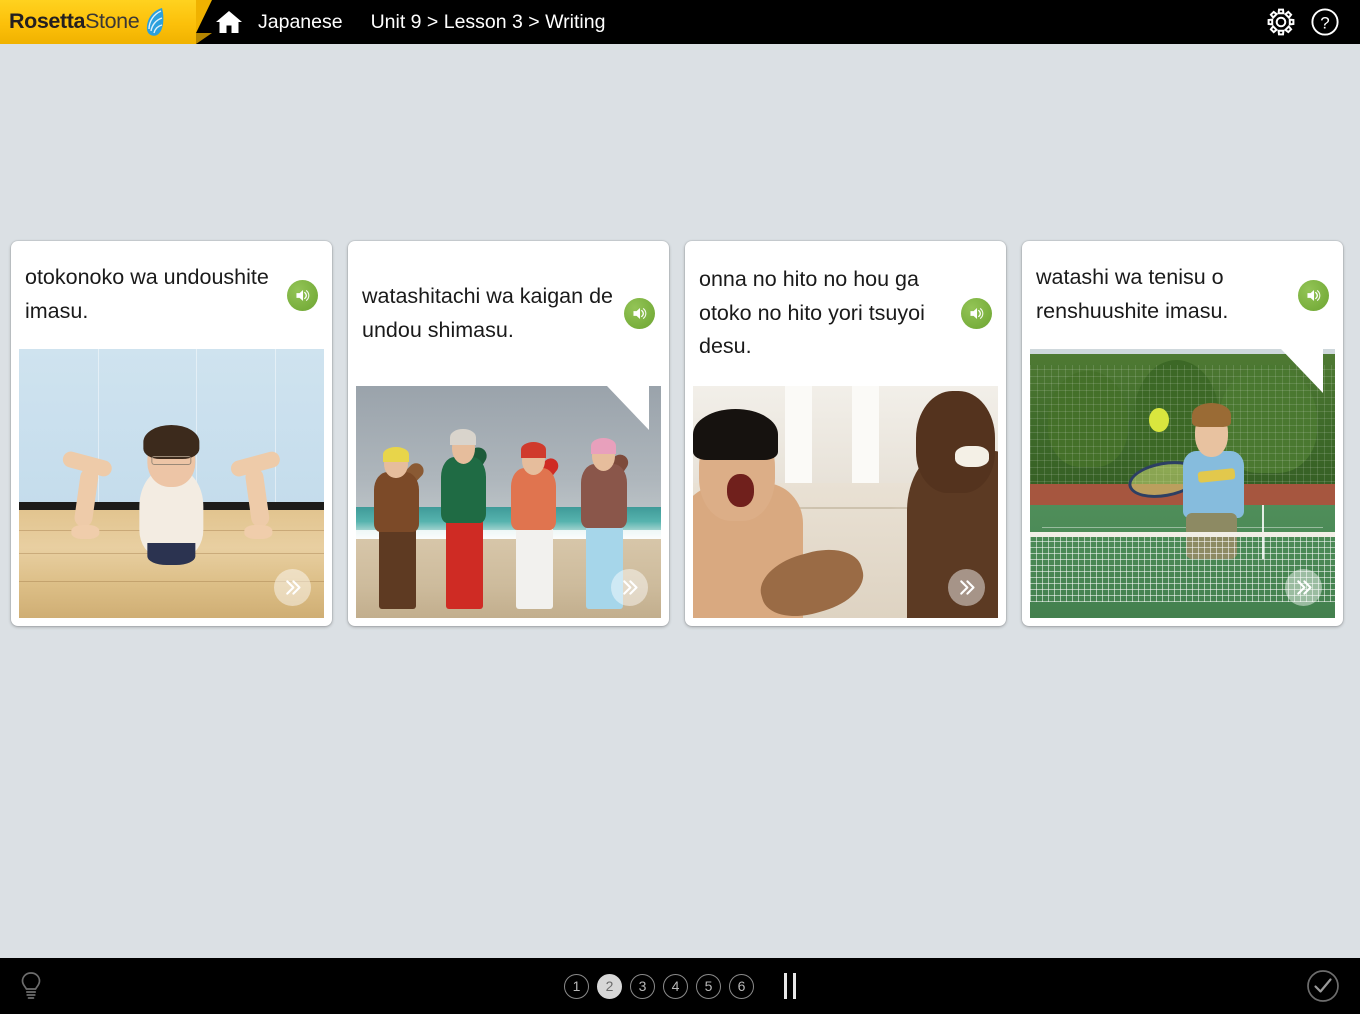 This screenshot has width=1360, height=1014. I want to click on top-bar-actions: ?, so click(1313, 22).